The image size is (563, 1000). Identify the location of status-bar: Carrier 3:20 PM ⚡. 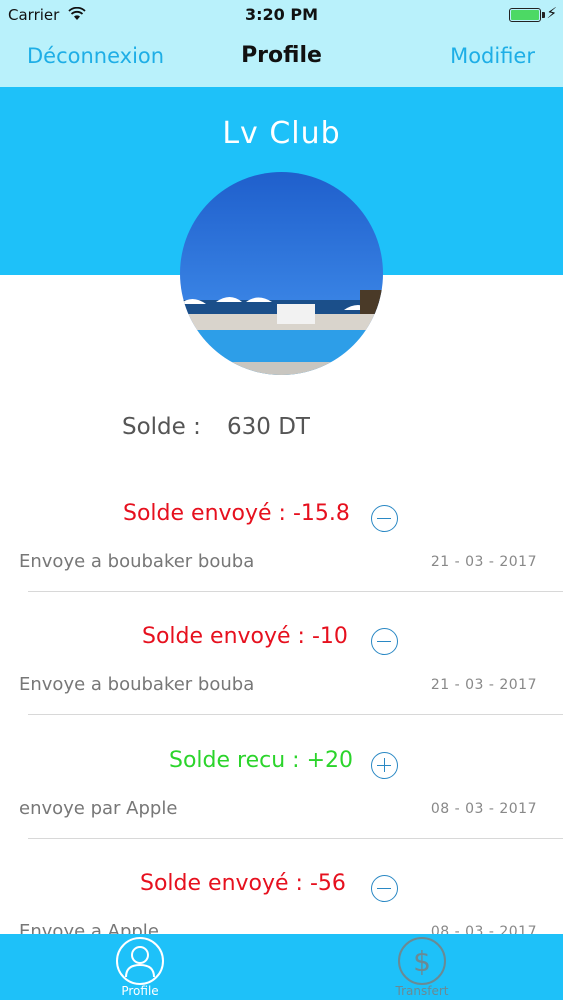
(281, 15).